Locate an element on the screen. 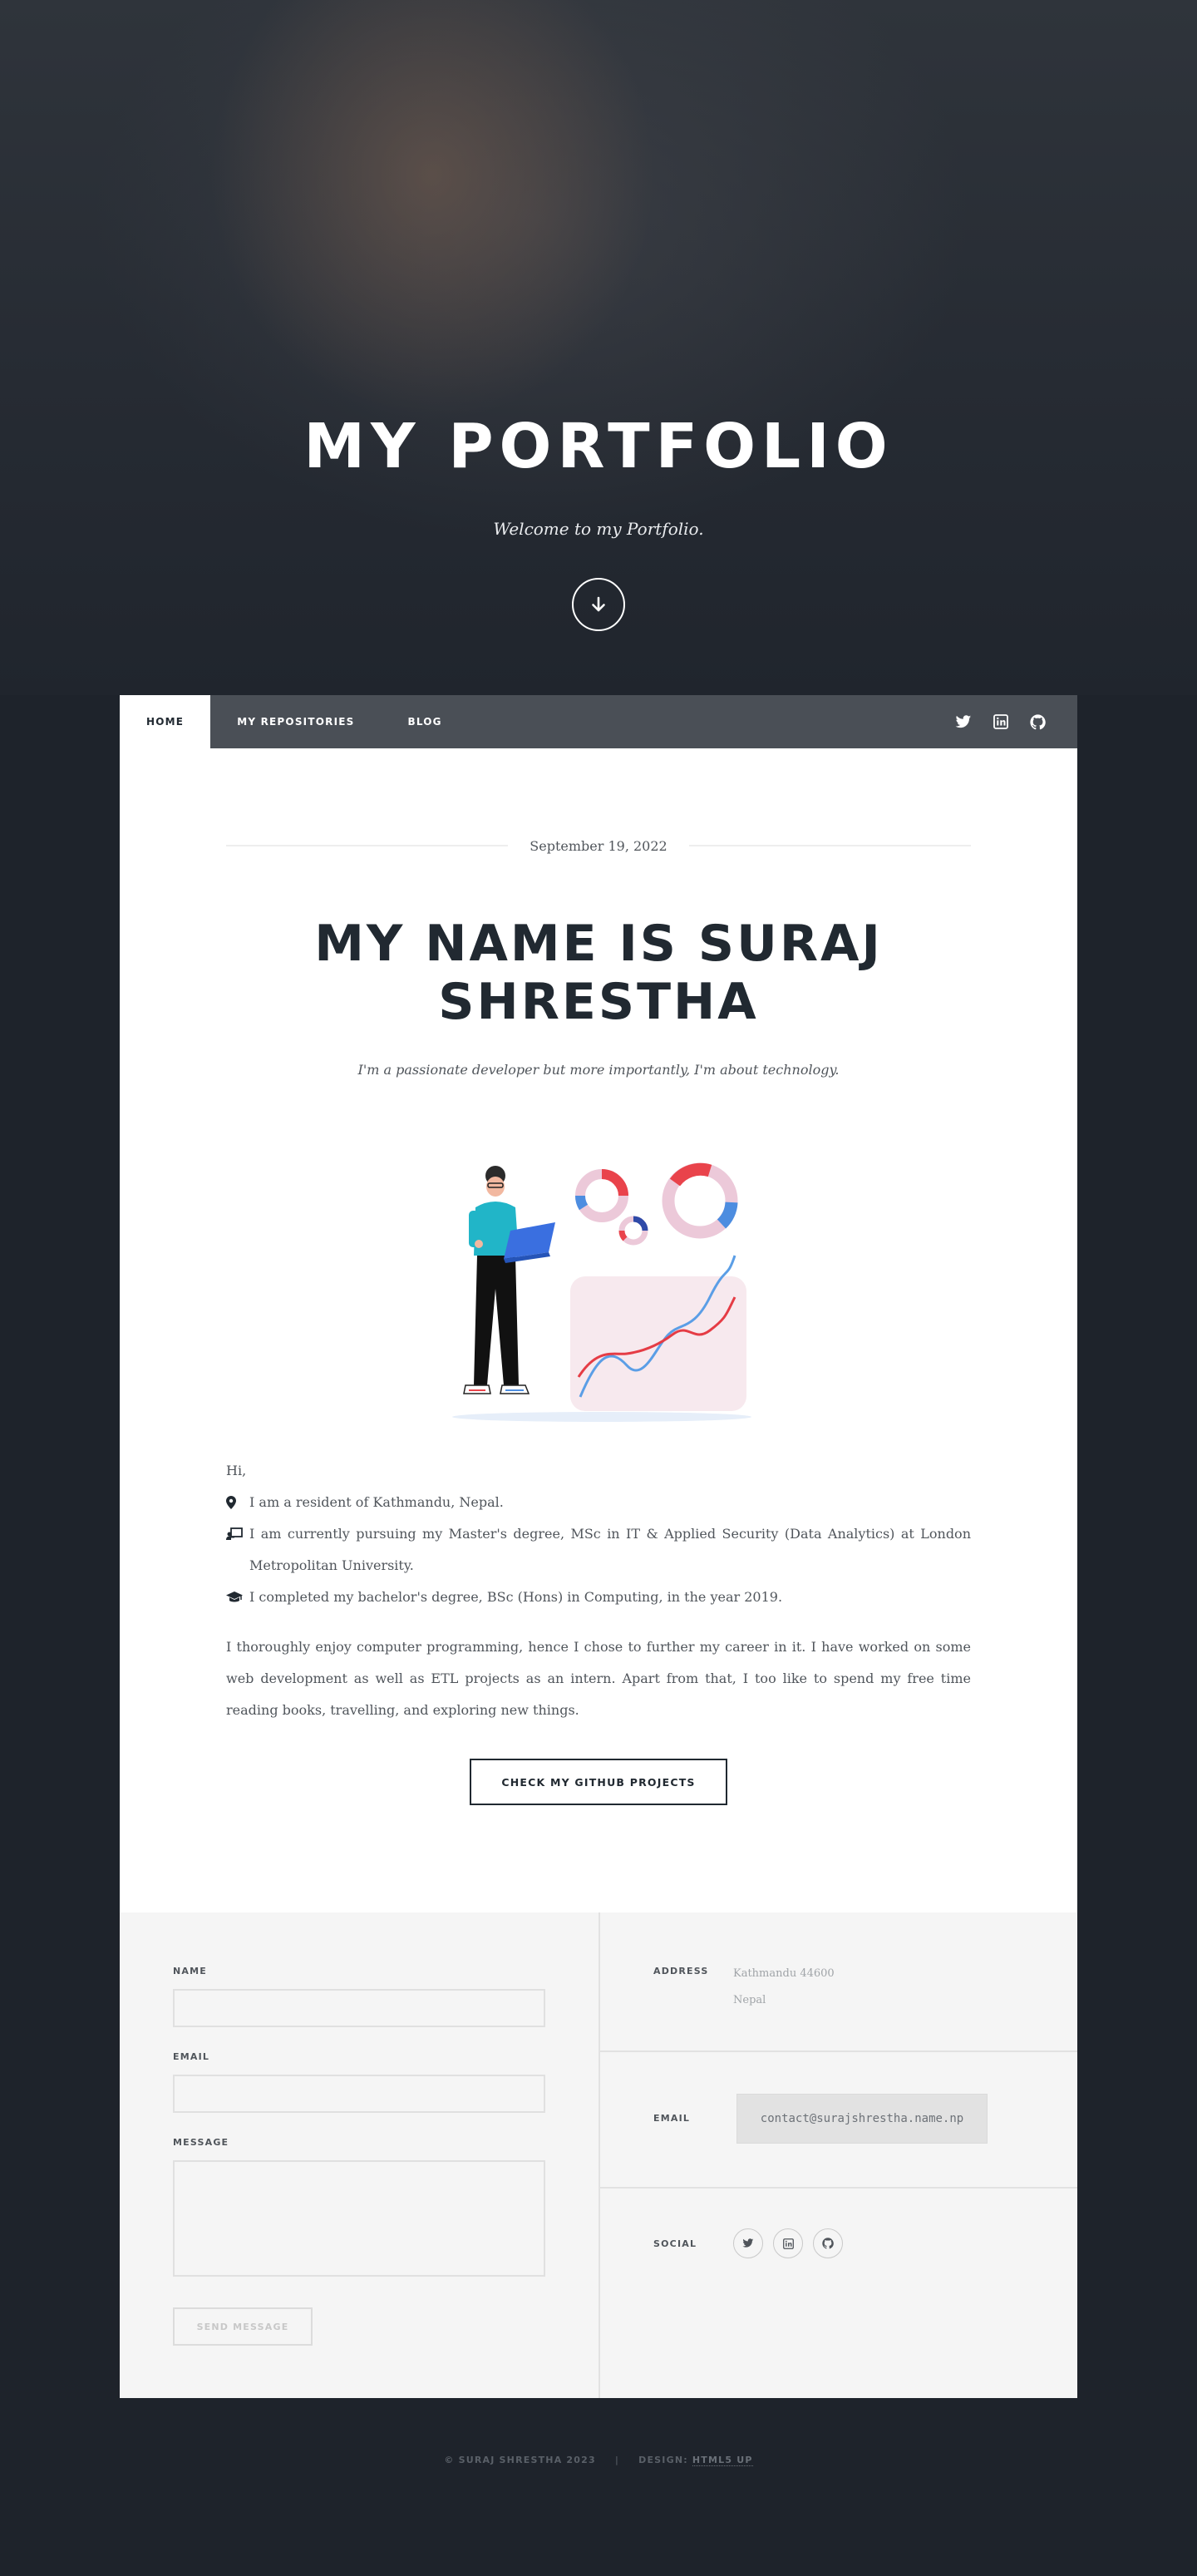 This screenshot has width=1197, height=2576. map-marker-icon is located at coordinates (238, 1502).